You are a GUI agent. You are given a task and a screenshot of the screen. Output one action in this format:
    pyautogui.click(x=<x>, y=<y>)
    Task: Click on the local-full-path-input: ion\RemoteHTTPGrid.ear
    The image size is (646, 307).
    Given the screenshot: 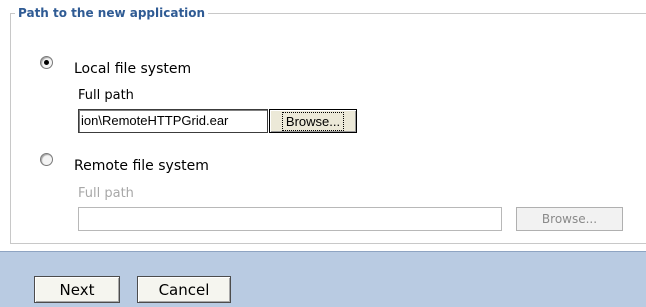 What is the action you would take?
    pyautogui.click(x=173, y=121)
    